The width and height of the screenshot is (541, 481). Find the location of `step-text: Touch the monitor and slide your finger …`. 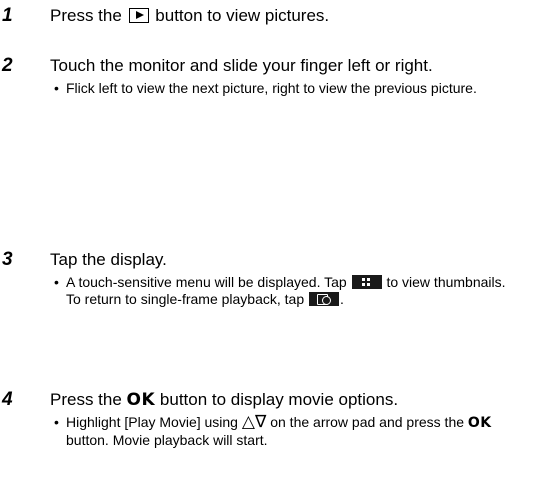

step-text: Touch the monitor and slide your finger … is located at coordinates (241, 65).